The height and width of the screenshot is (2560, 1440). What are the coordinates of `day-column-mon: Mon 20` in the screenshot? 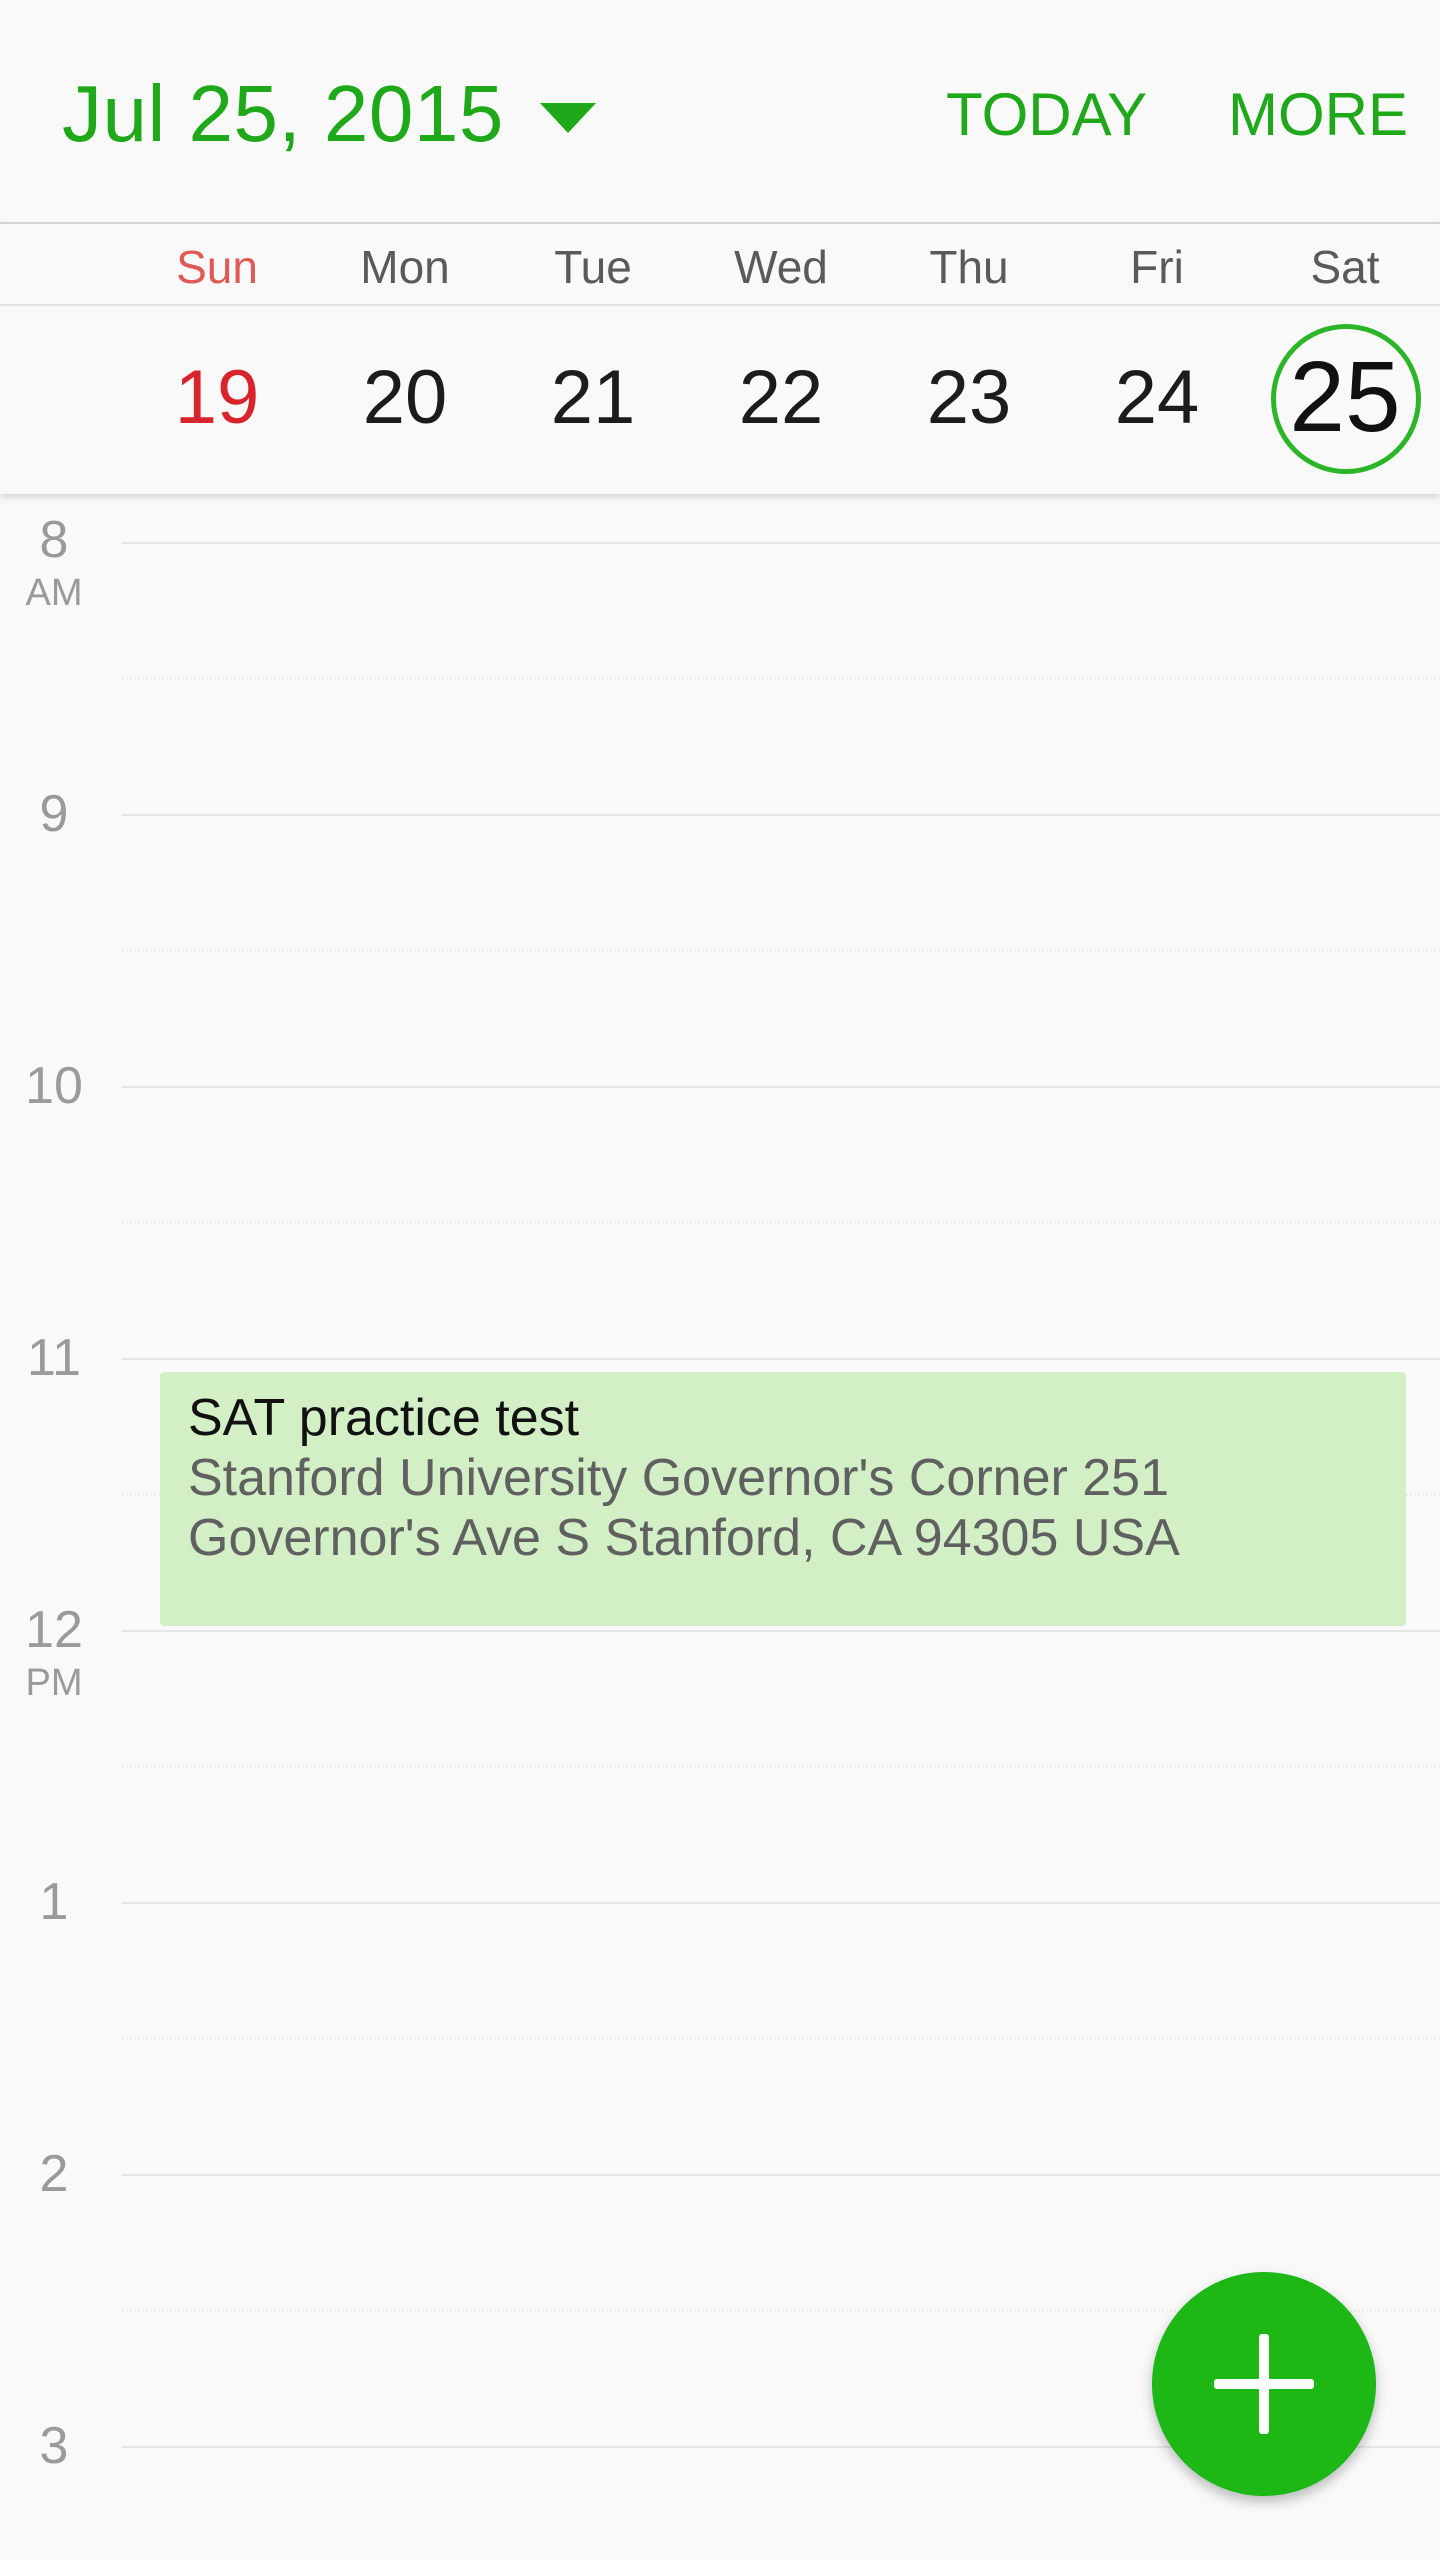 It's located at (405, 359).